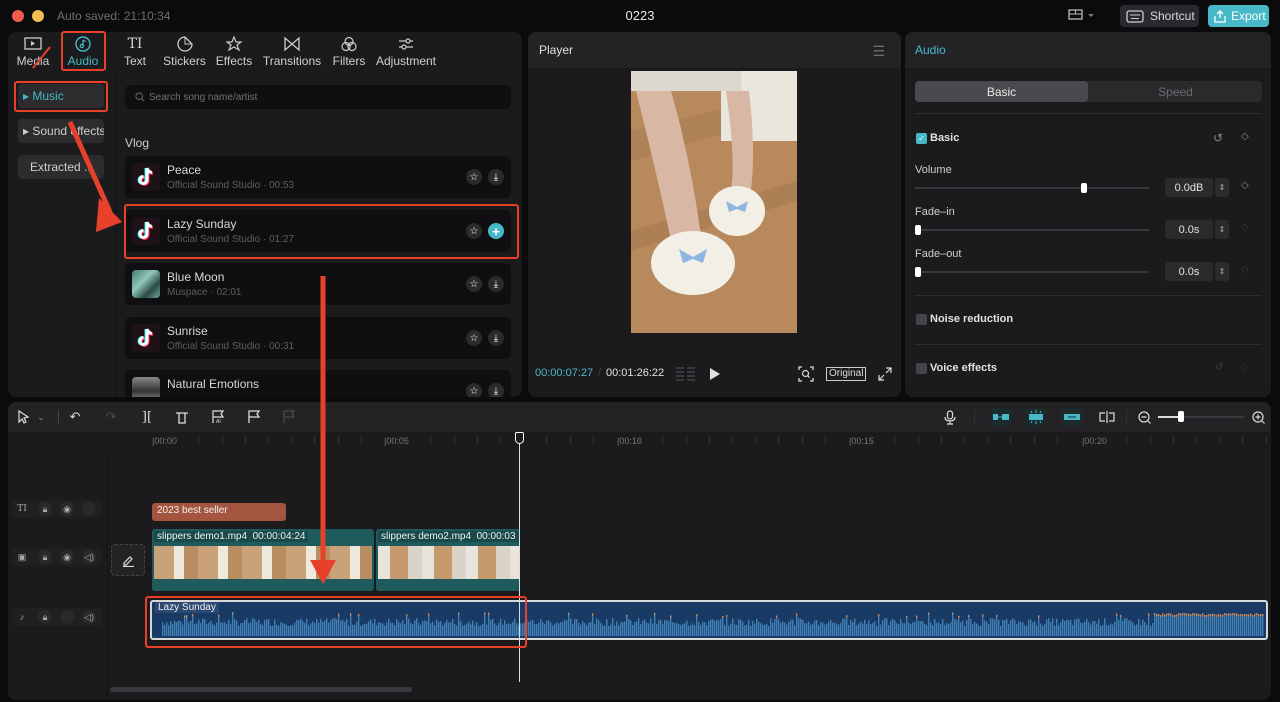 The width and height of the screenshot is (1280, 702). I want to click on fullscreen-icon, so click(885, 375).